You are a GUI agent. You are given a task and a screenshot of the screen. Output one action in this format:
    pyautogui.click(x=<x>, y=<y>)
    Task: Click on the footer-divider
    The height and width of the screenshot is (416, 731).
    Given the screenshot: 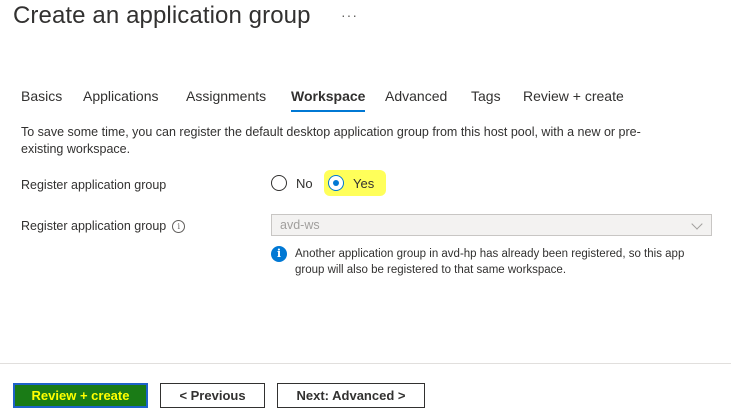 What is the action you would take?
    pyautogui.click(x=365, y=363)
    